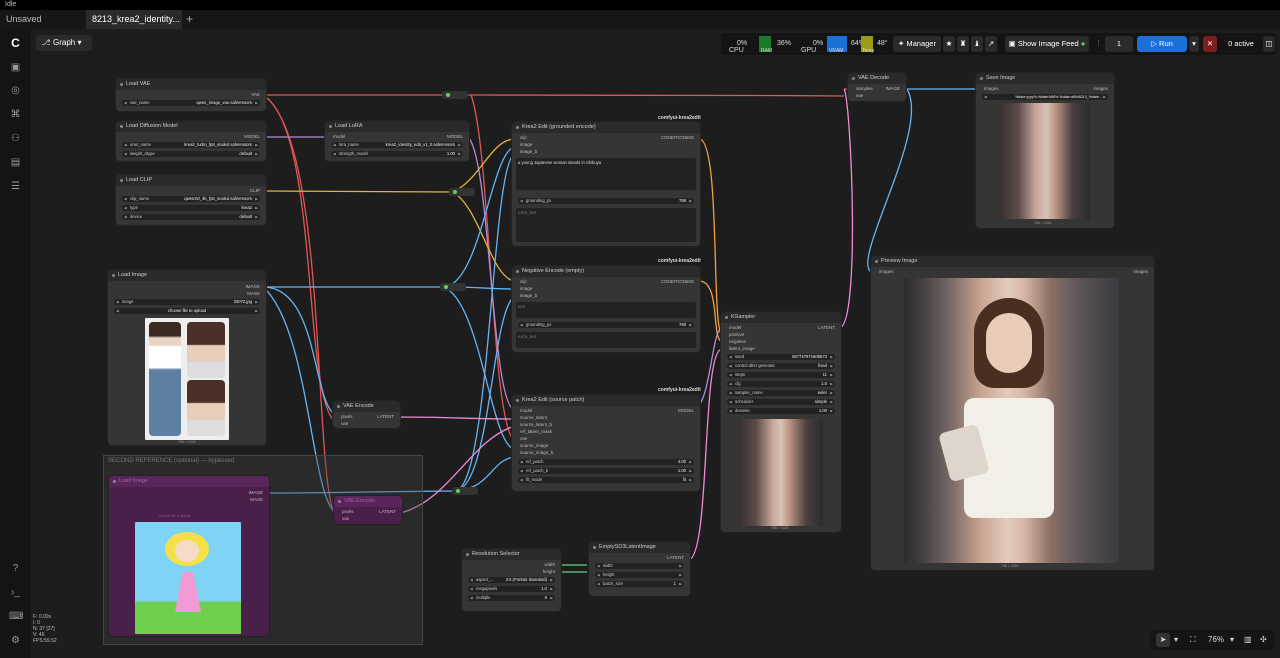  What do you see at coordinates (606, 471) in the screenshot?
I see `widget-ref-patch-b: ref_patch_b 1.00` at bounding box center [606, 471].